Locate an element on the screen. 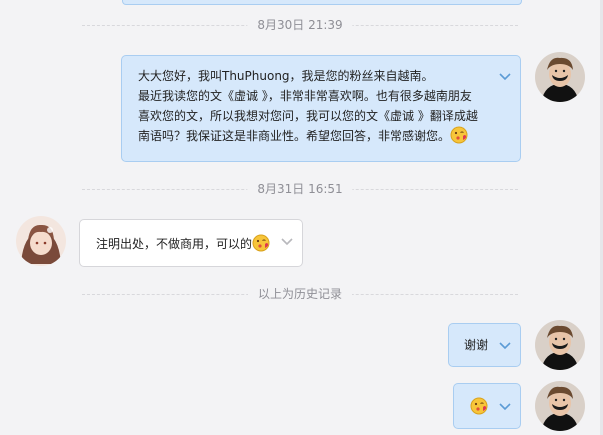 The height and width of the screenshot is (435, 603). message-line: 南语吗？我保证这是非商业性。希望您回答，非常感谢您。 is located at coordinates (318, 136).